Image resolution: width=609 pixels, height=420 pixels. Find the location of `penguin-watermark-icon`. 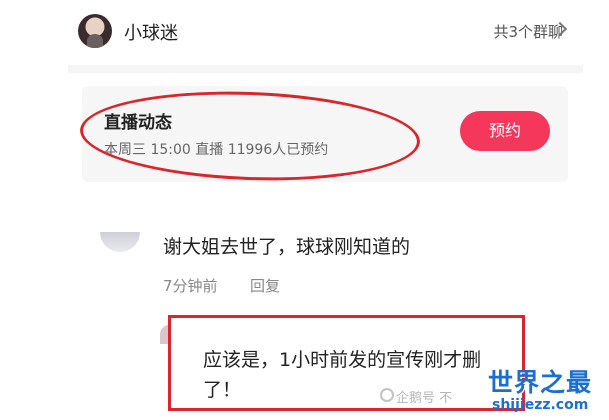

penguin-watermark-icon is located at coordinates (387, 395).